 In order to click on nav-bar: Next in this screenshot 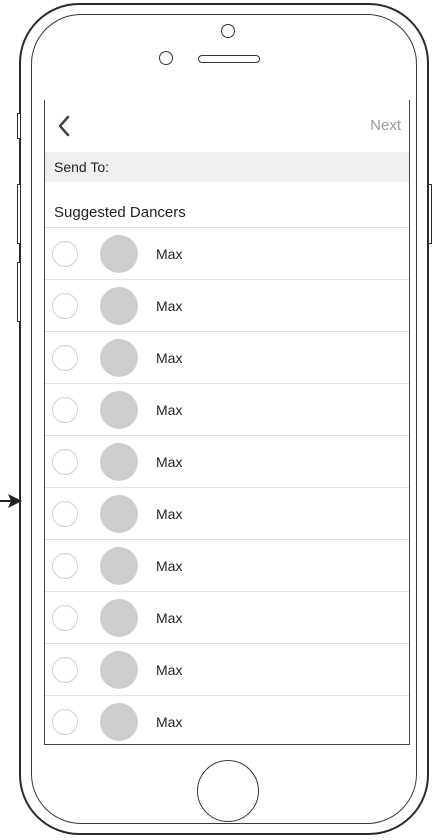, I will do `click(227, 126)`.